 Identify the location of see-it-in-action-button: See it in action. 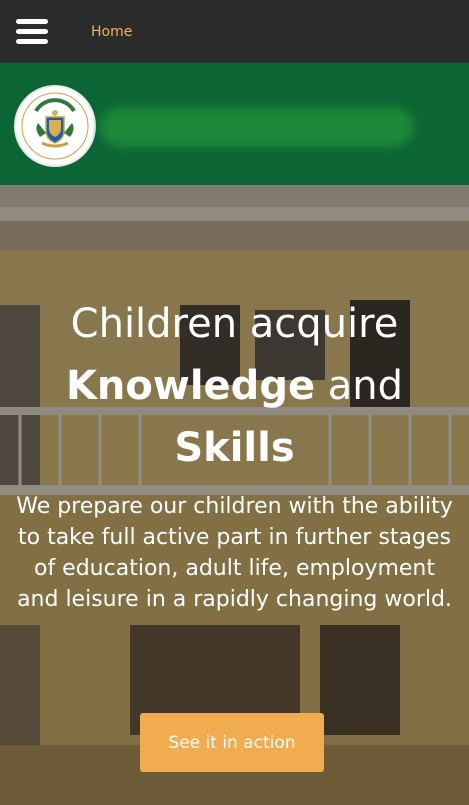
(232, 742).